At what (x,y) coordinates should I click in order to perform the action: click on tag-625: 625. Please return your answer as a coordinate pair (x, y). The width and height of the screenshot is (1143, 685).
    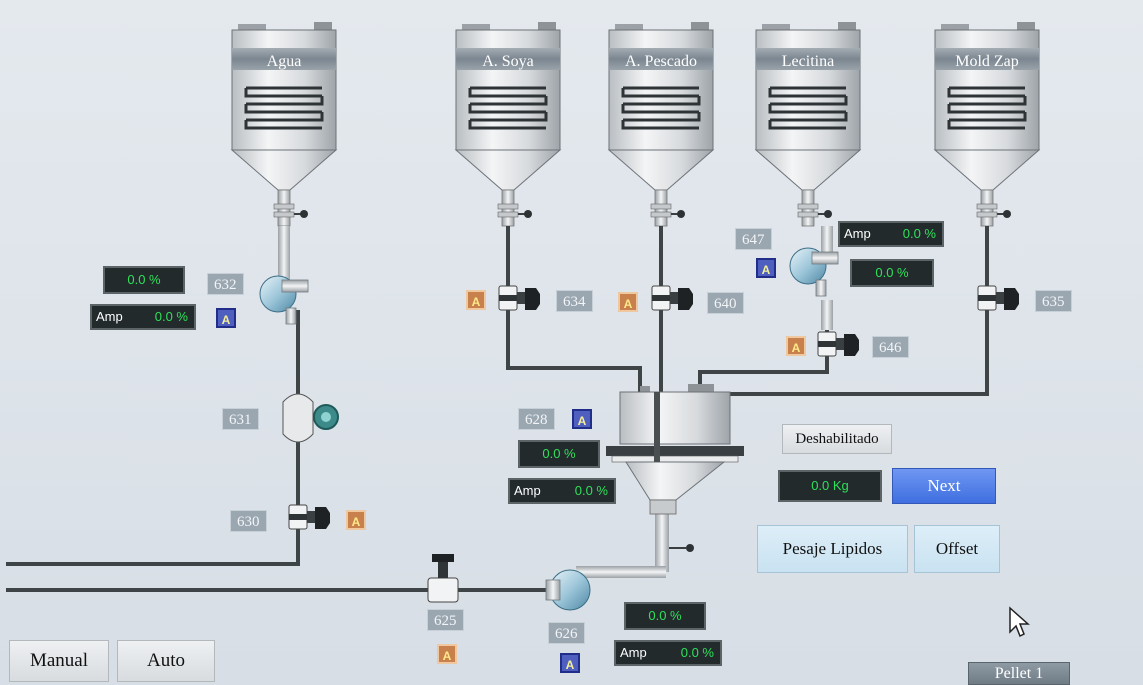
    Looking at the image, I should click on (445, 620).